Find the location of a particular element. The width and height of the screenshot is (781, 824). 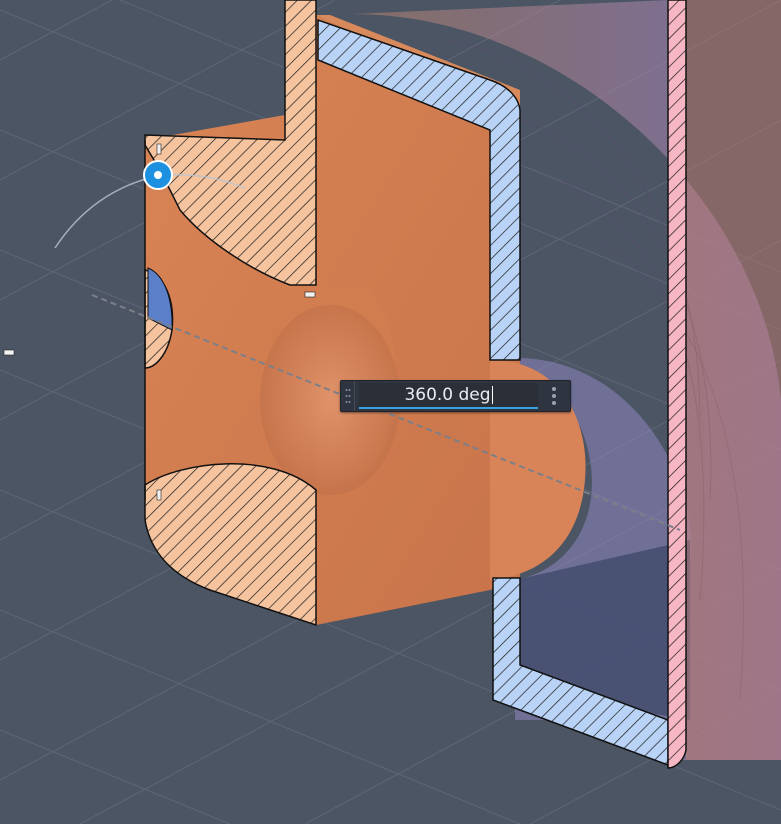

section-pink is located at coordinates (677, 384).